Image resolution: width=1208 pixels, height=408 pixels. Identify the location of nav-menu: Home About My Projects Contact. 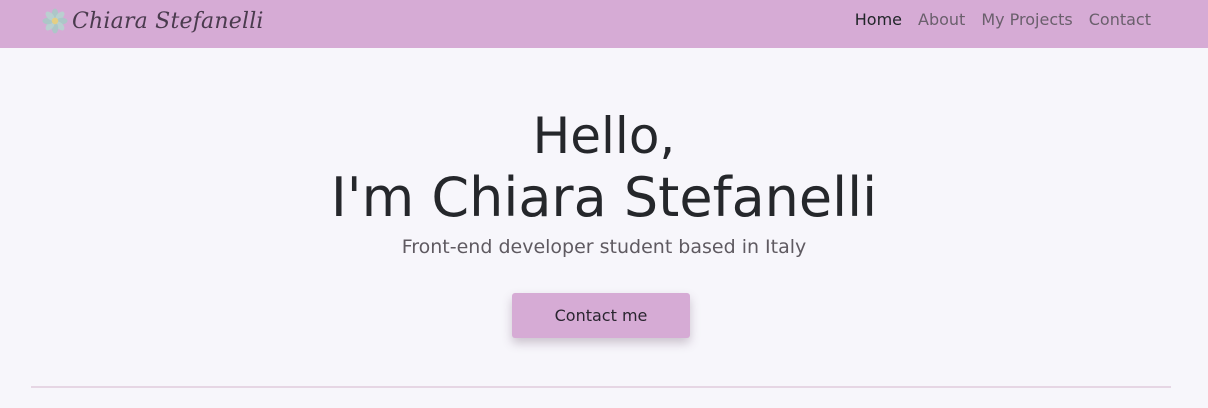
(1003, 20).